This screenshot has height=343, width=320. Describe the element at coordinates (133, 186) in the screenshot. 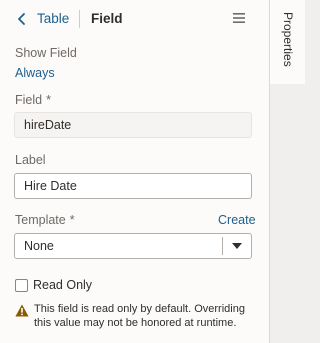

I see `label-input: Hire Date` at that location.